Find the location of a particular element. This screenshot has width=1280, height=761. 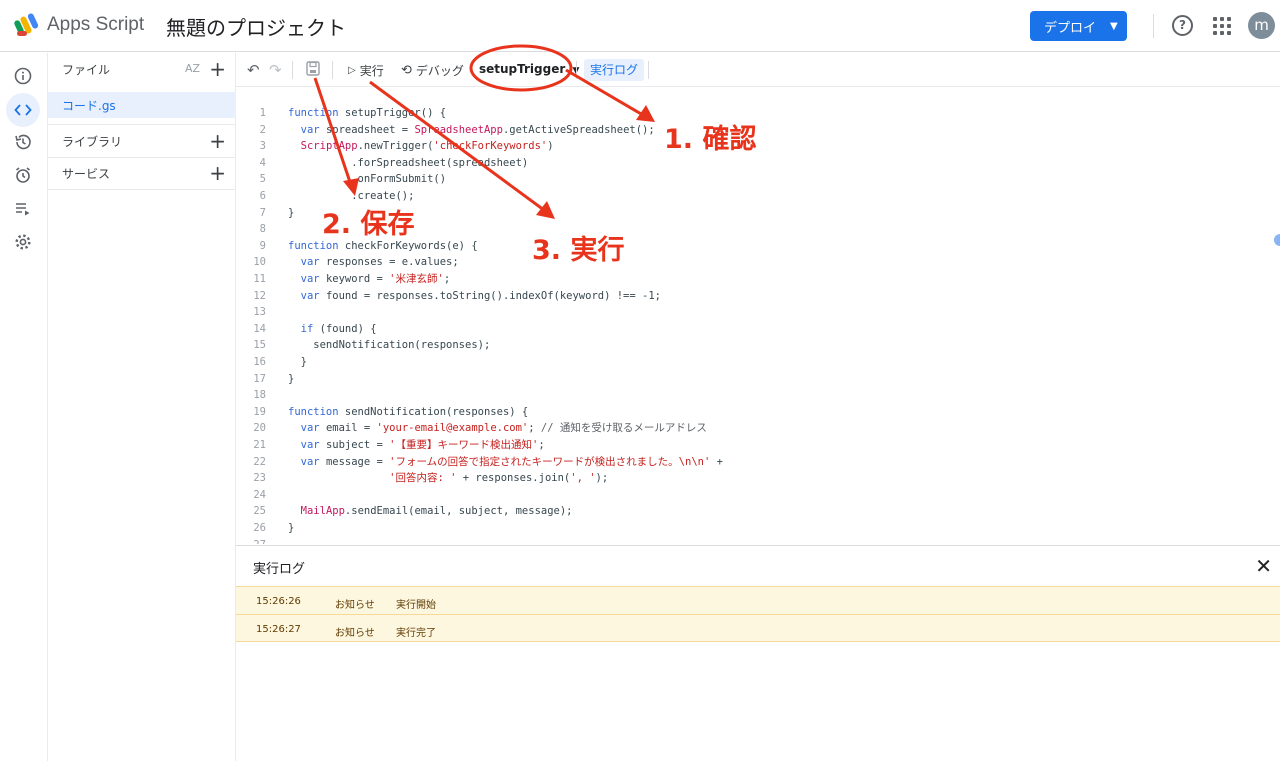

code-text: '回答内容: ' + responses.join(', '); is located at coordinates (499, 478).